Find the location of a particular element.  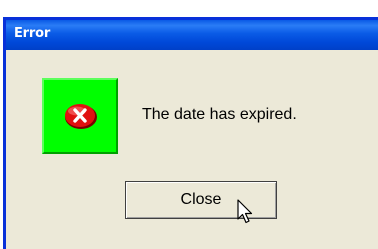

error-message: The date has expired. is located at coordinates (219, 114).